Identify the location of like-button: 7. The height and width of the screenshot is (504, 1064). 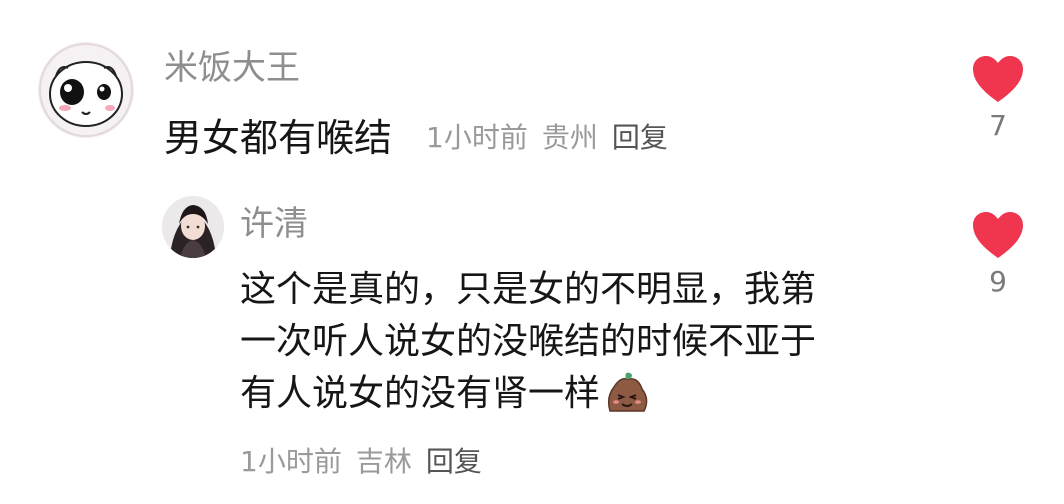
(998, 98).